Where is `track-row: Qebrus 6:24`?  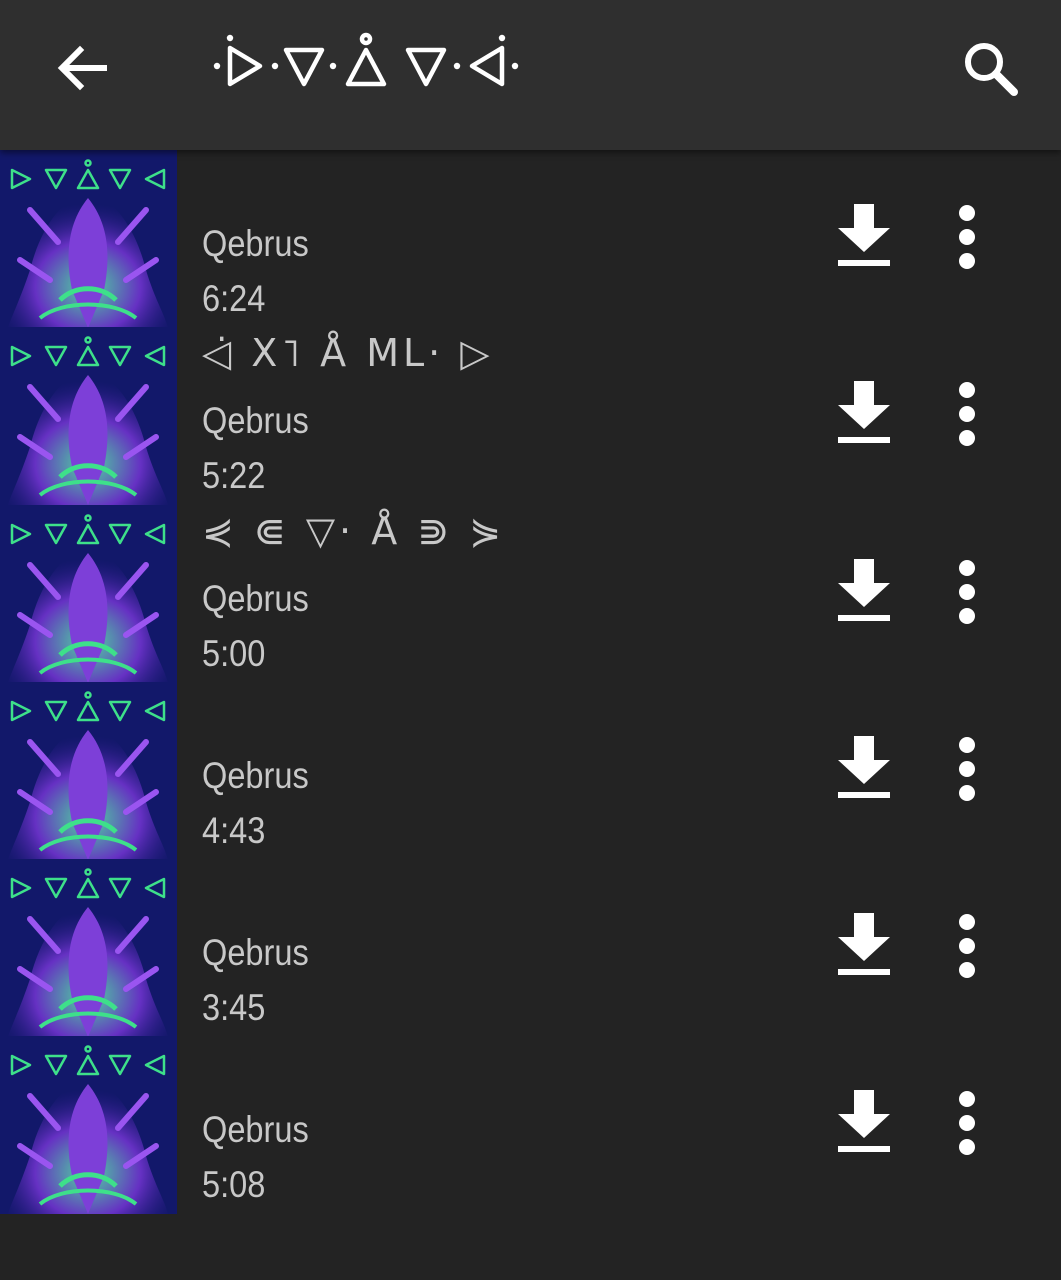 track-row: Qebrus 6:24 is located at coordinates (530, 239).